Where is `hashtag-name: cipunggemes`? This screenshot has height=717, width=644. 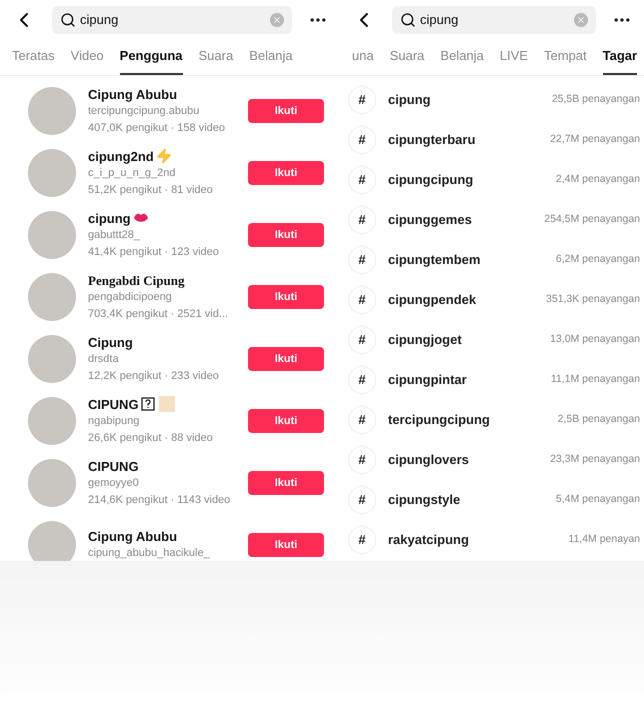 hashtag-name: cipunggemes is located at coordinates (430, 220).